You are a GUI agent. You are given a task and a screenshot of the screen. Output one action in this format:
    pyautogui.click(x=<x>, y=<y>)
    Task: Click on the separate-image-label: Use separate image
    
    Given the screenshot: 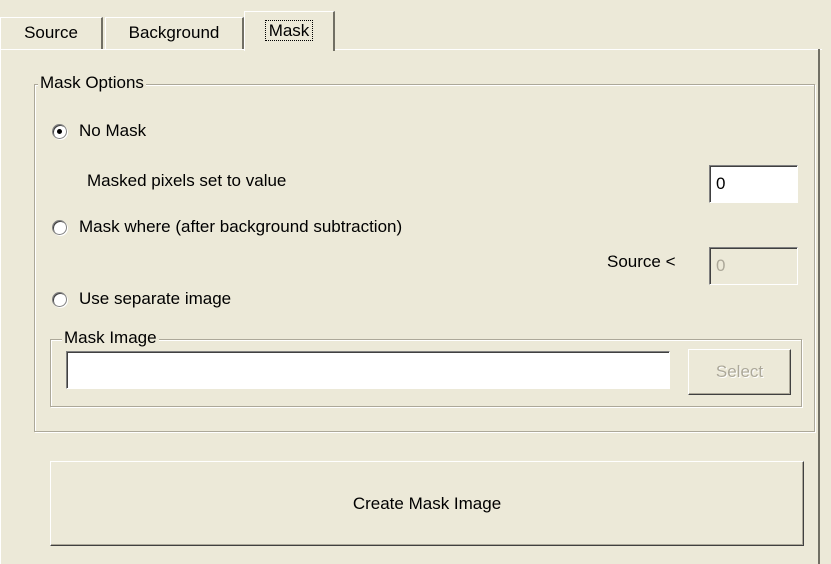 What is the action you would take?
    pyautogui.click(x=155, y=298)
    